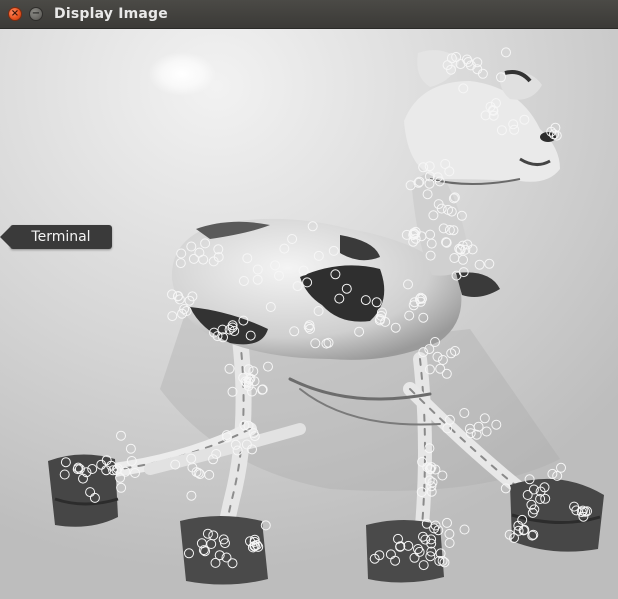 The image size is (618, 599). I want to click on terminal-tooltip: Terminal, so click(56, 237).